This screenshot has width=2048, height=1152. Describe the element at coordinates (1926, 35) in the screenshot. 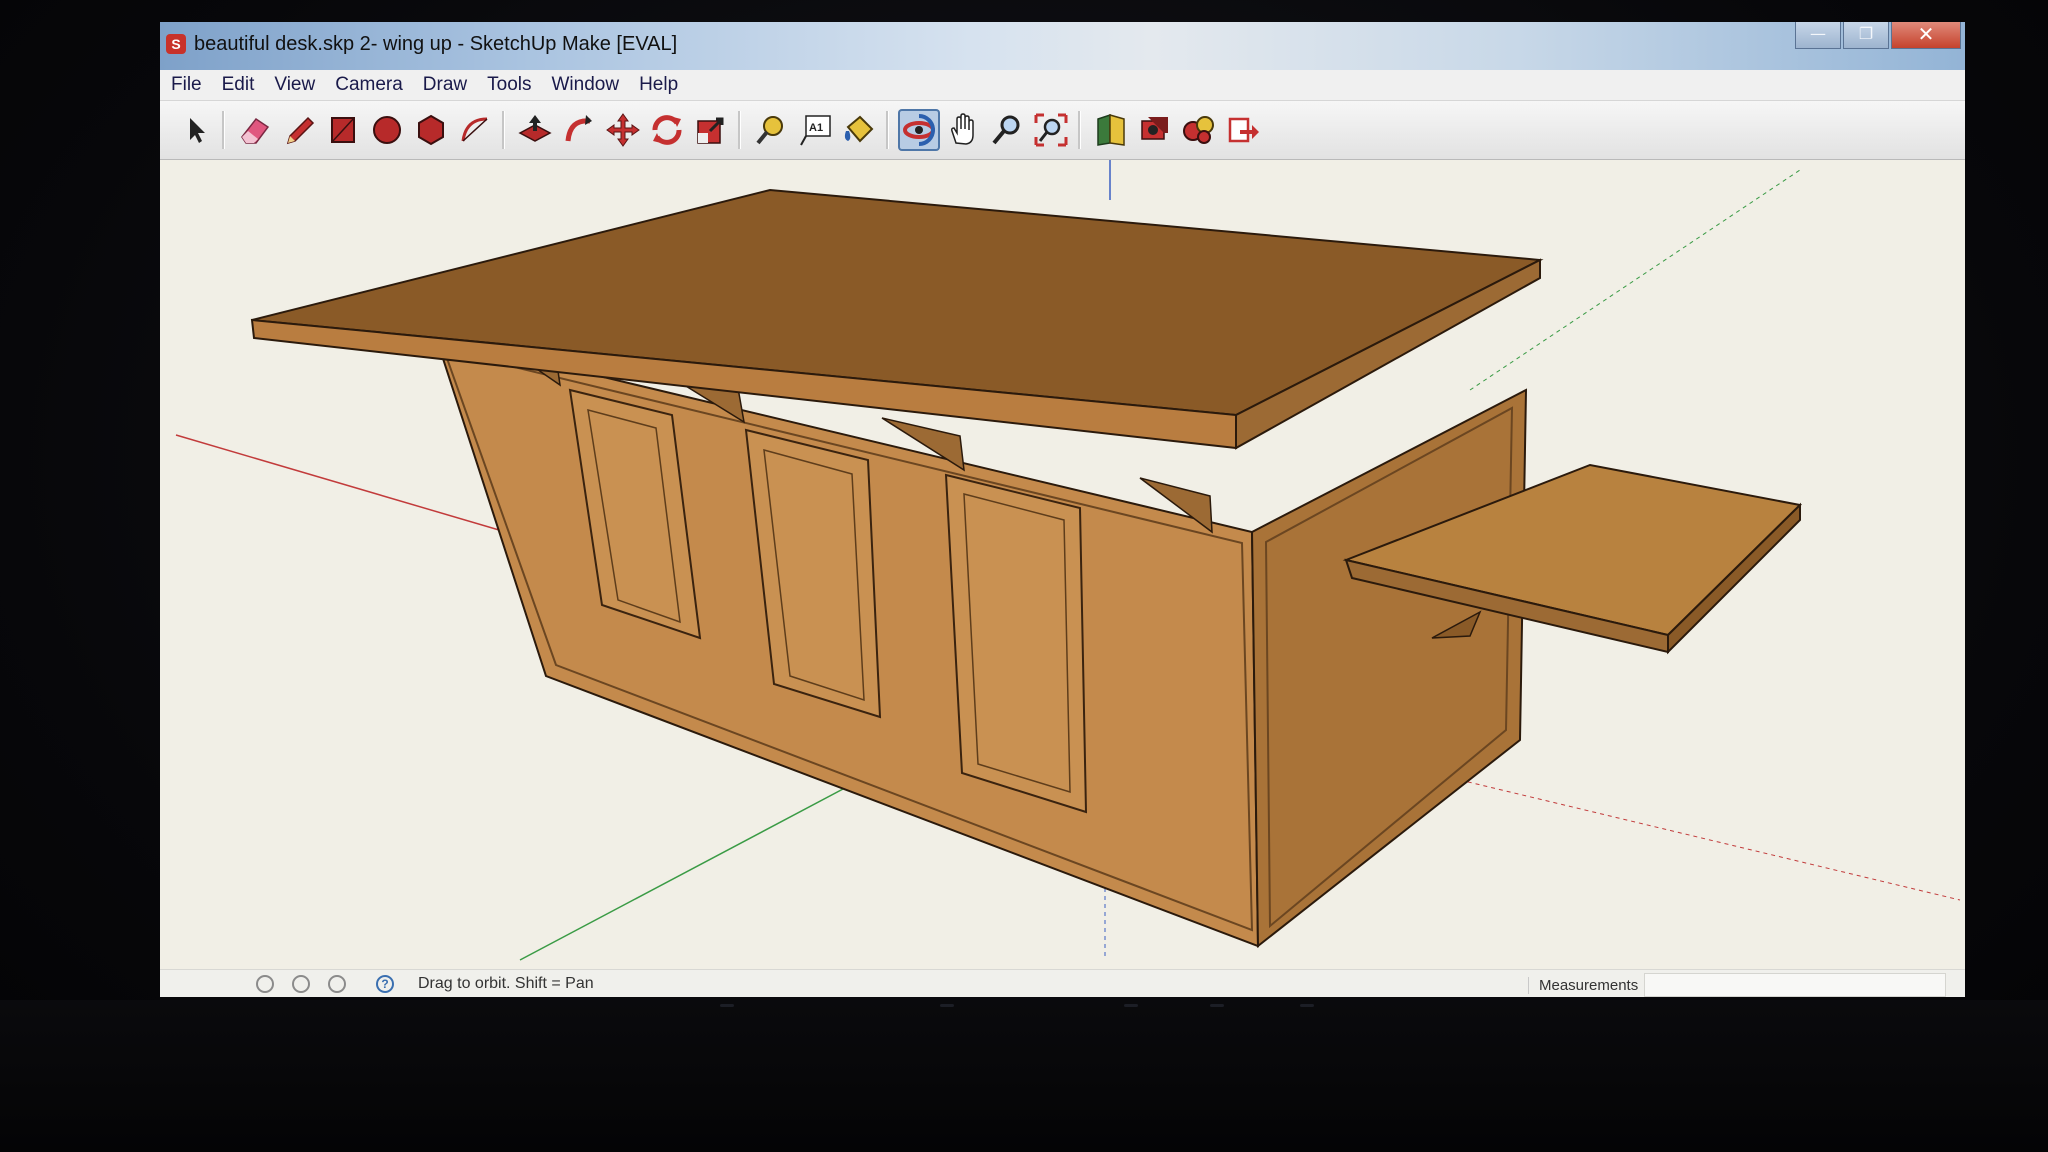

I see `close-button: ✕` at that location.